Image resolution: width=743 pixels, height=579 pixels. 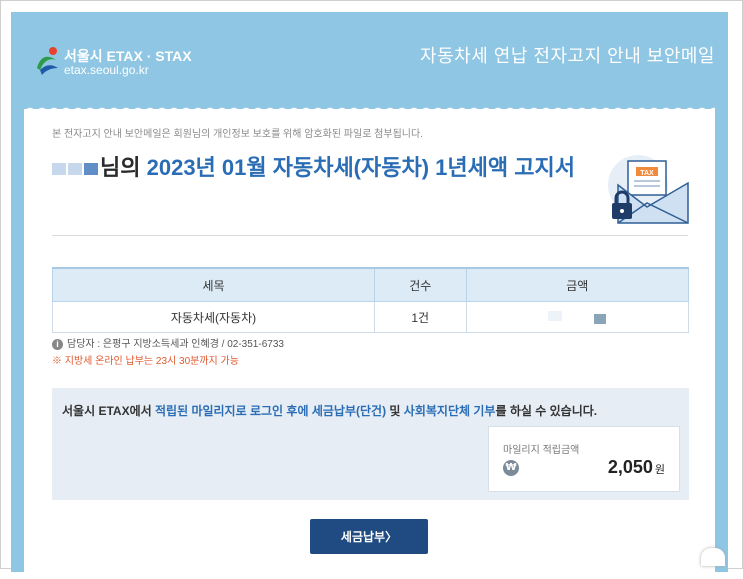 I want to click on cell-tax-item: 자동차세(자동차), so click(x=213, y=317).